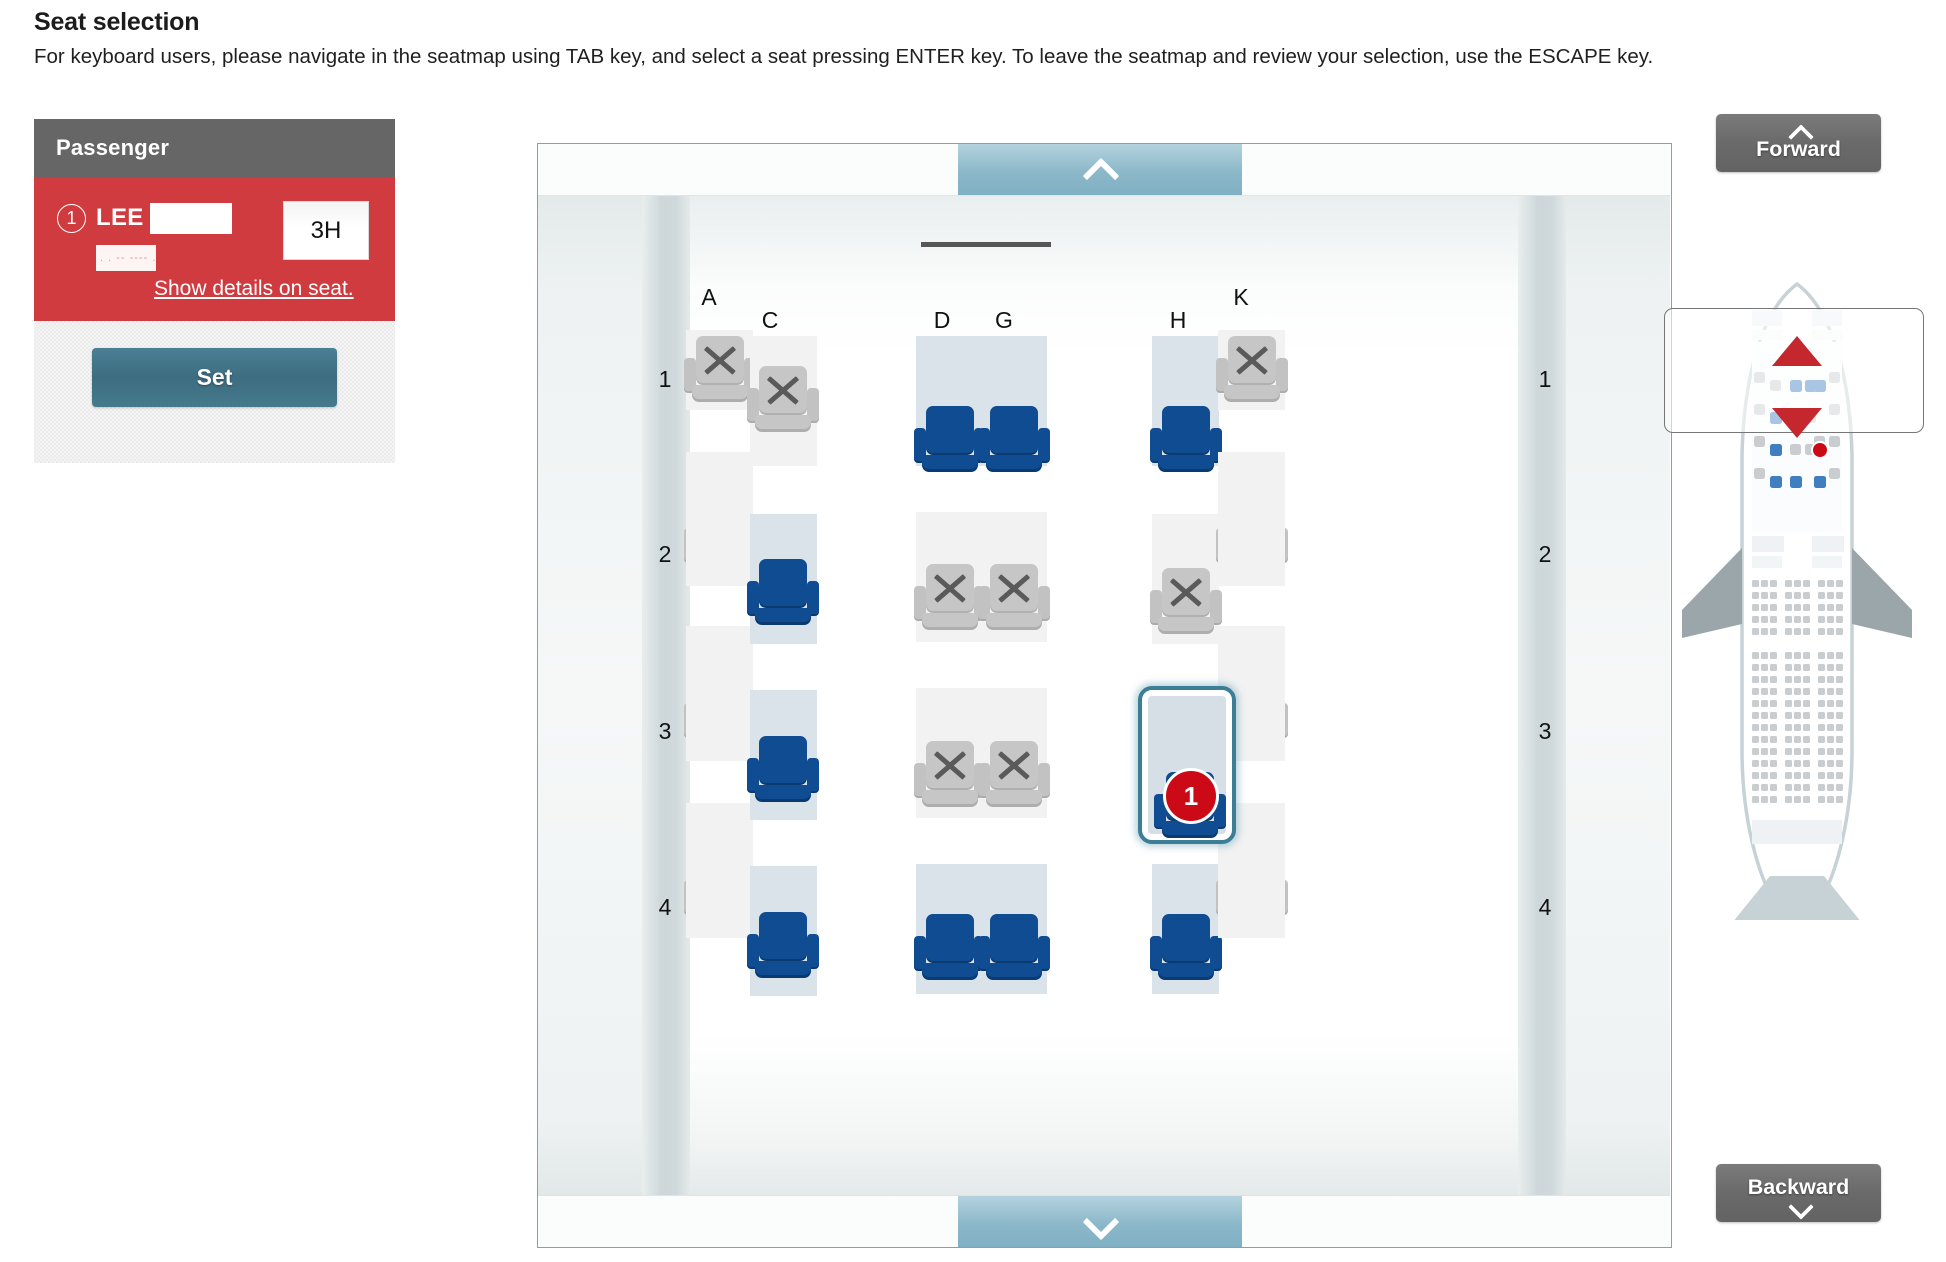  Describe the element at coordinates (950, 949) in the screenshot. I see `seat-4D` at that location.